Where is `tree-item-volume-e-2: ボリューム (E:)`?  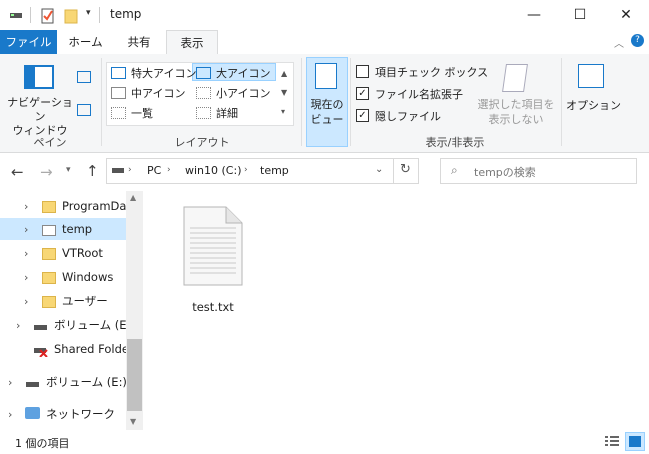 tree-item-volume-e-2: ボリューム (E:) is located at coordinates (86, 382).